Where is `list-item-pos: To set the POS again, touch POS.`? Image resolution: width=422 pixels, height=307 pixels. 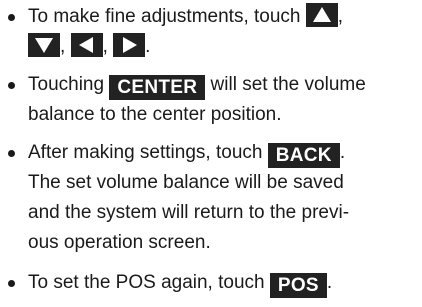 list-item-pos: To set the POS again, touch POS. is located at coordinates (214, 283).